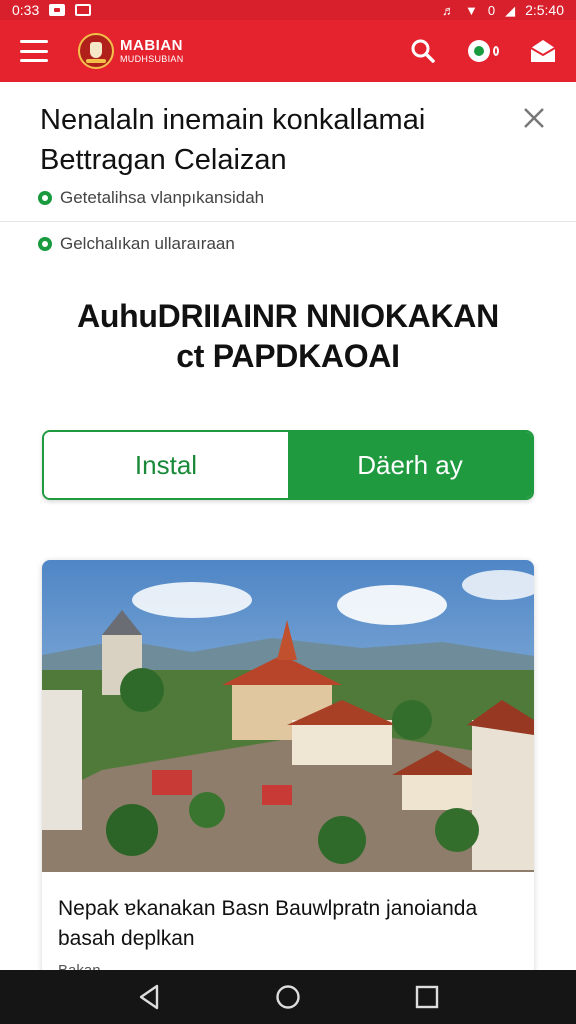  Describe the element at coordinates (288, 51) in the screenshot. I see `app-bar: MABIAN MUDHSUBIAN` at that location.